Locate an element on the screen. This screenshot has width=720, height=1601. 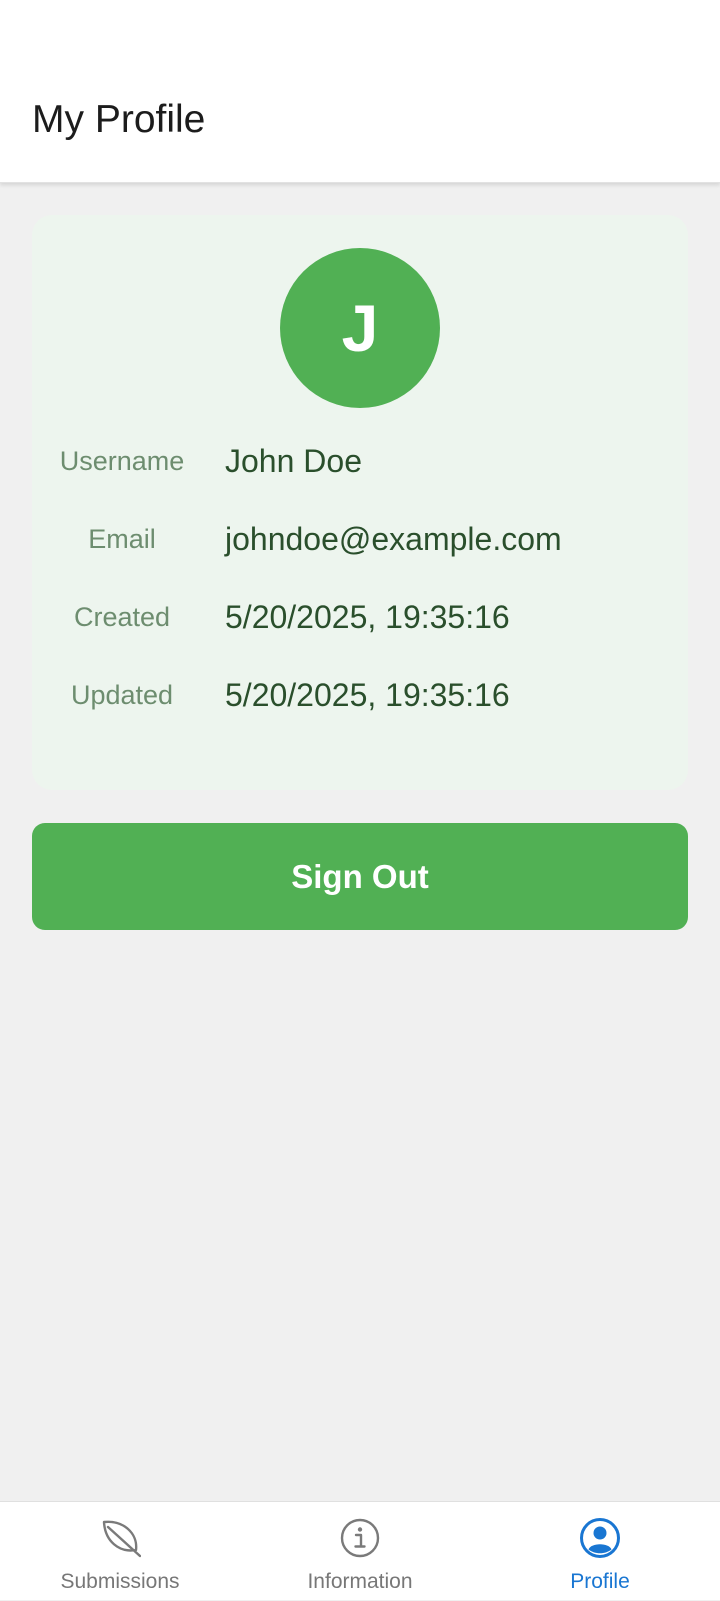
avatar-initial: J is located at coordinates (360, 328).